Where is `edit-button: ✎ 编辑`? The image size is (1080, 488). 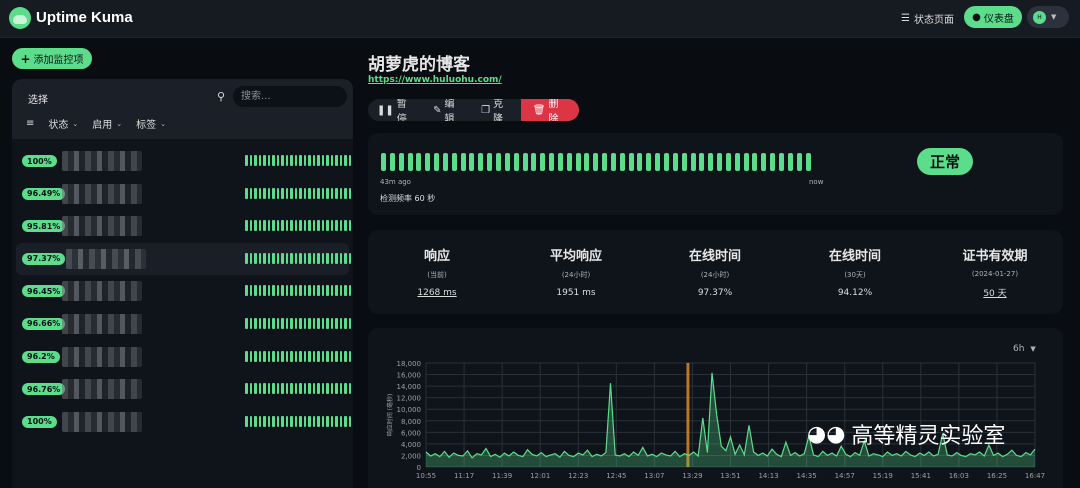
edit-button: ✎ 编辑 is located at coordinates (448, 110).